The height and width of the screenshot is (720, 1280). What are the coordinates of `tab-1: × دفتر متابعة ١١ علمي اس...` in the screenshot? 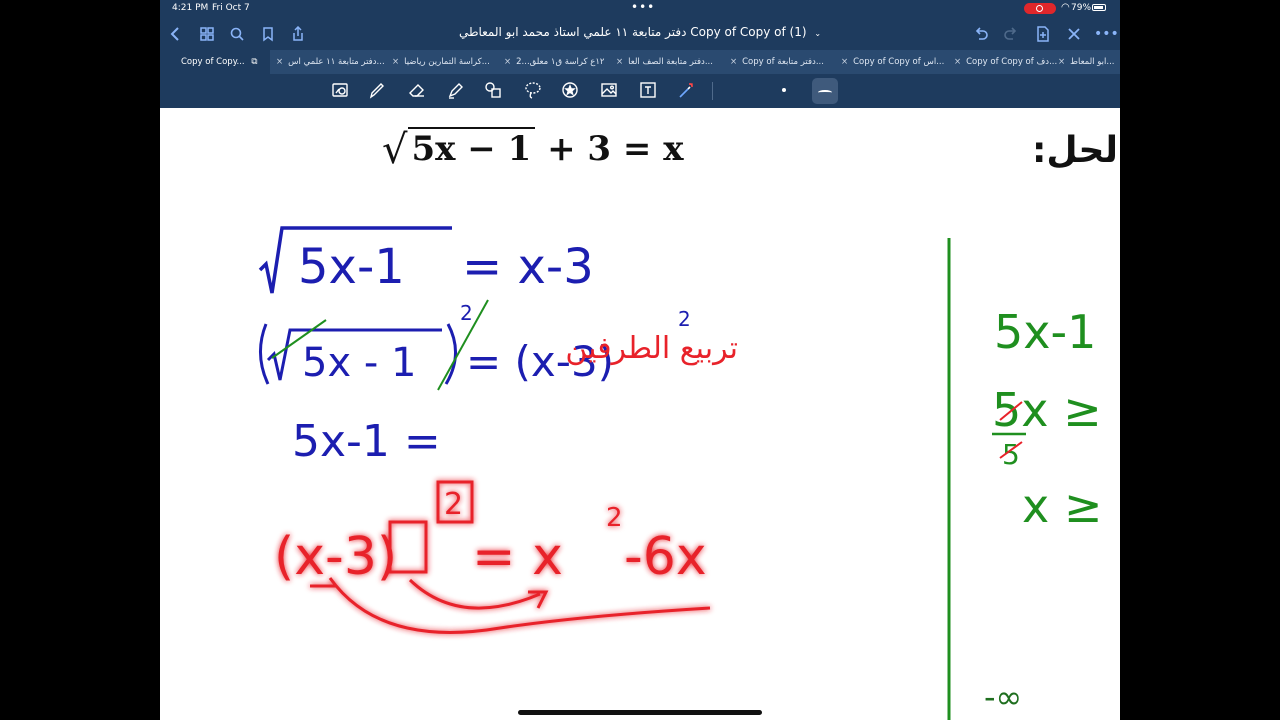 It's located at (332, 62).